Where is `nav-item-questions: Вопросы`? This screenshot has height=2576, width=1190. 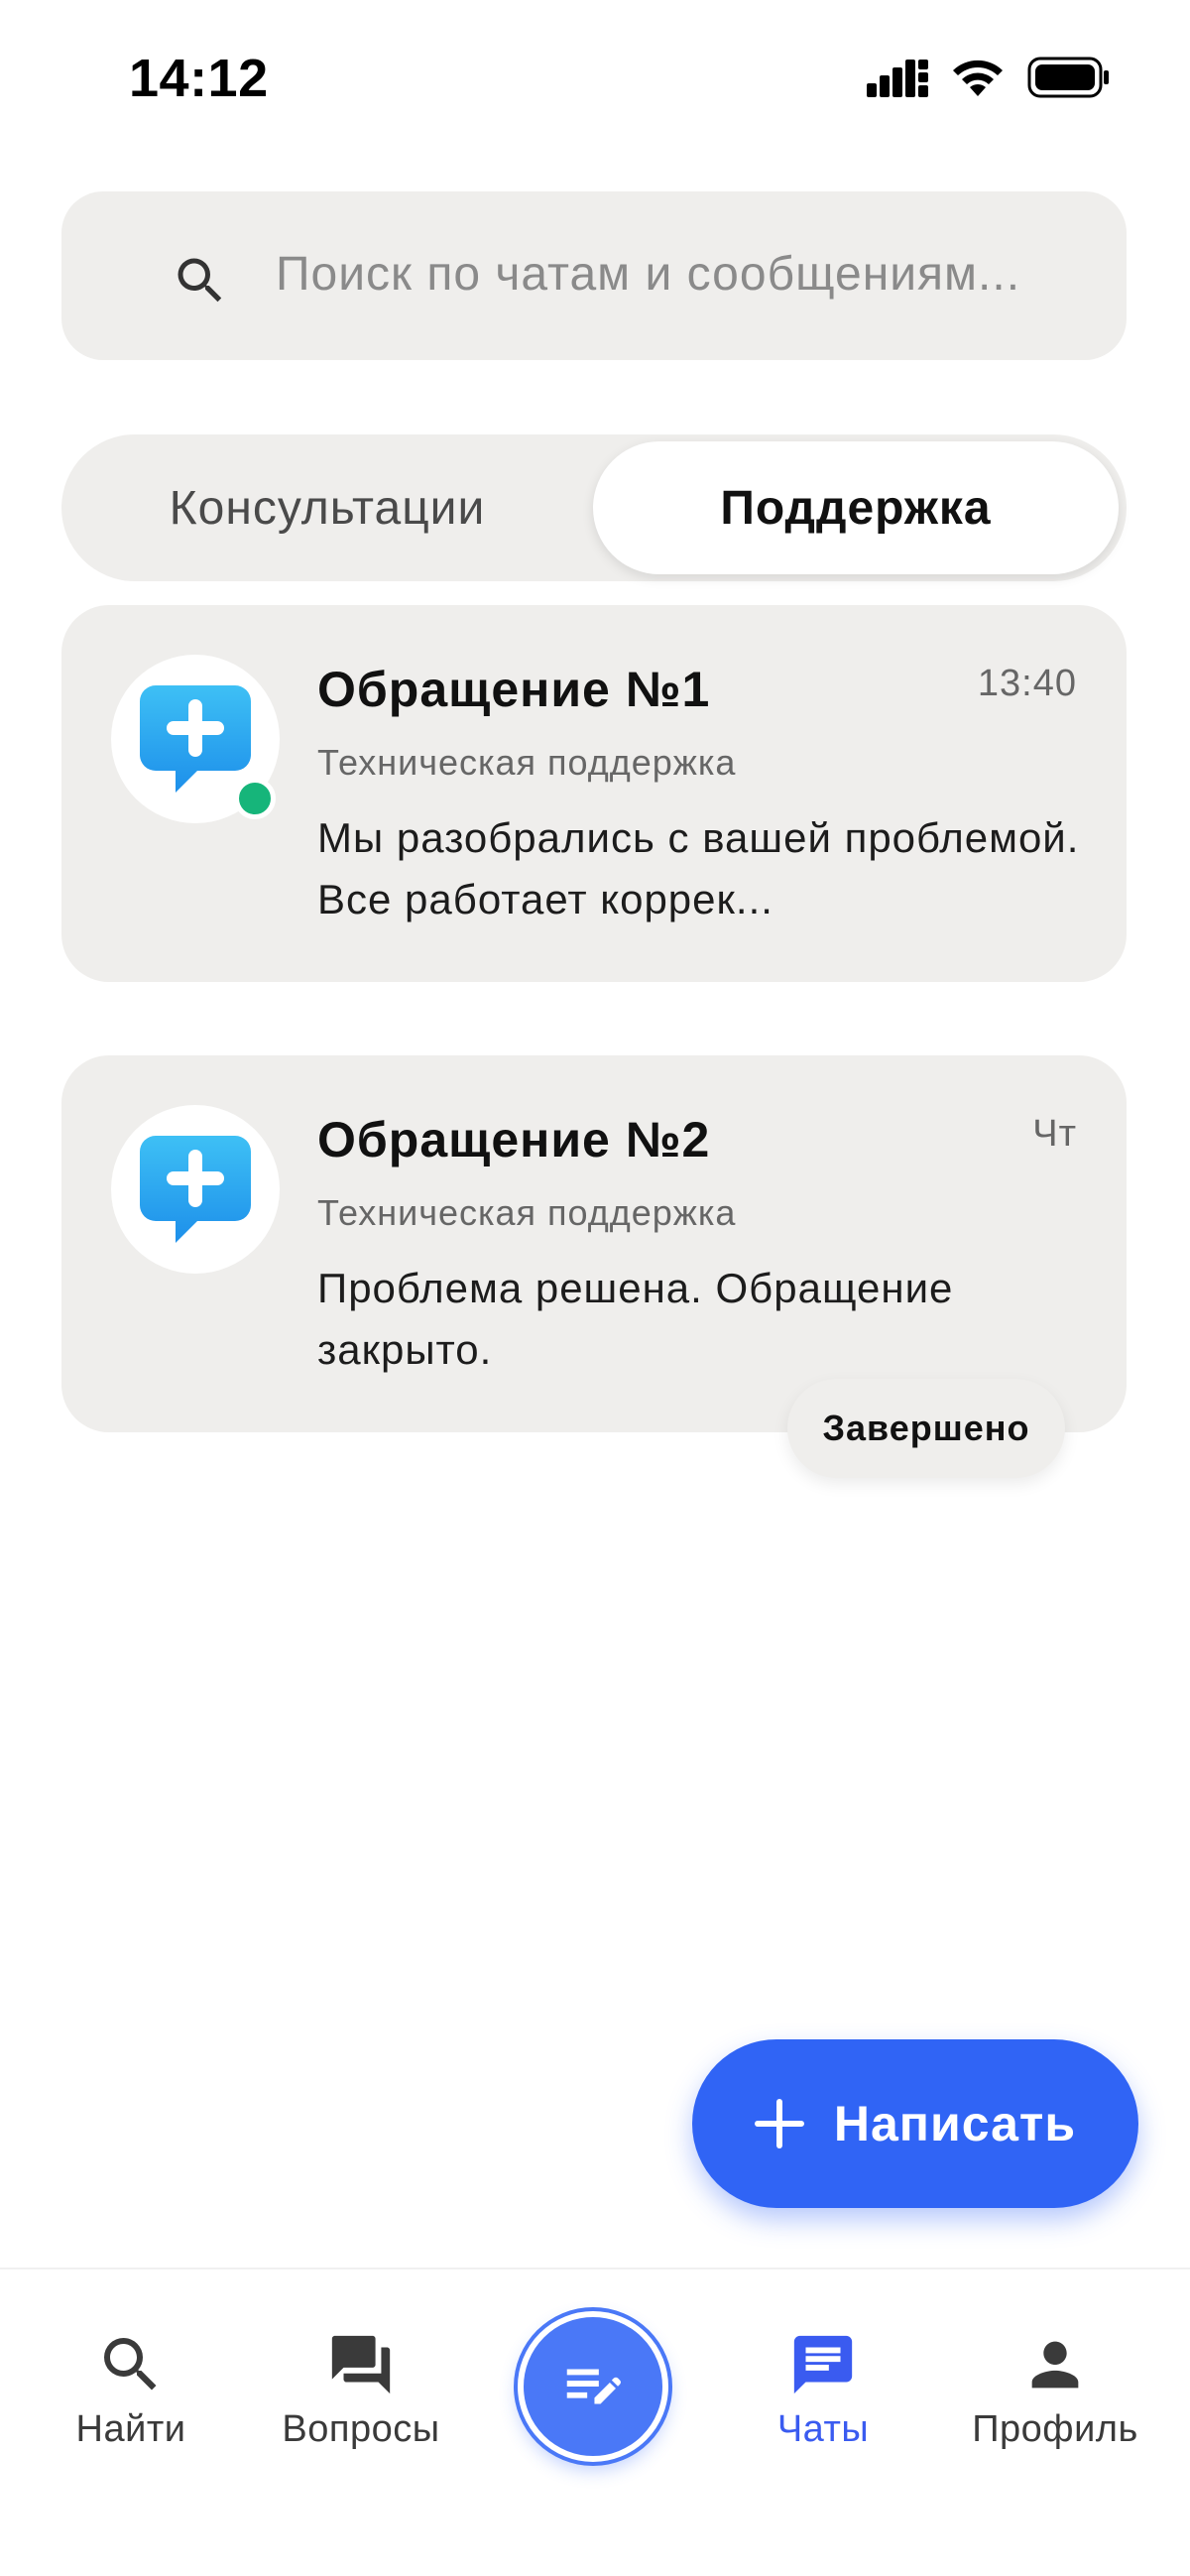 nav-item-questions: Вопросы is located at coordinates (361, 2388).